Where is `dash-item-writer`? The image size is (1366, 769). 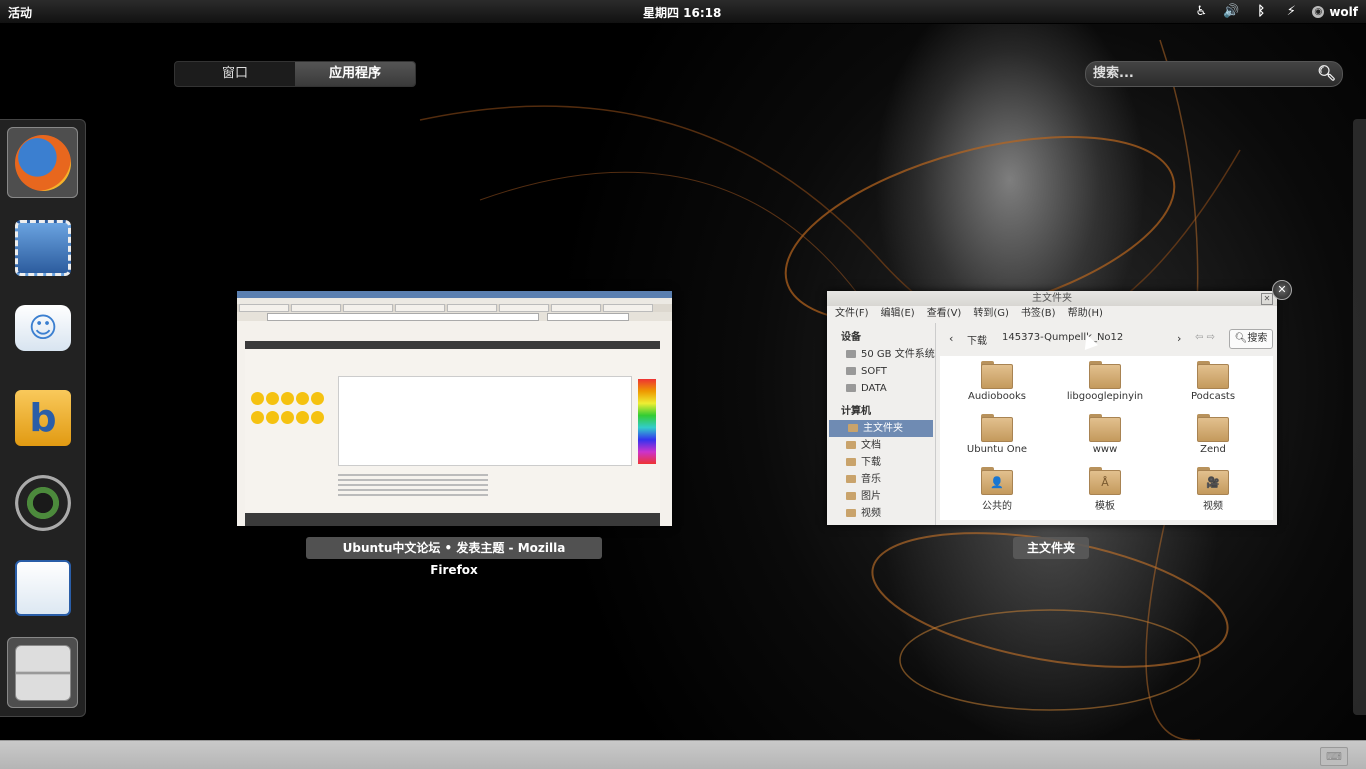
dash-item-writer is located at coordinates (42, 587).